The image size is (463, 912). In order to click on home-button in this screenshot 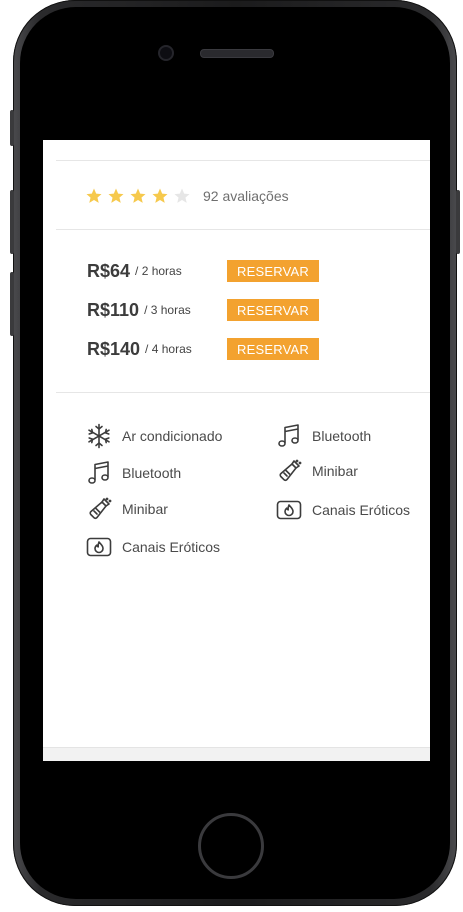, I will do `click(231, 846)`.